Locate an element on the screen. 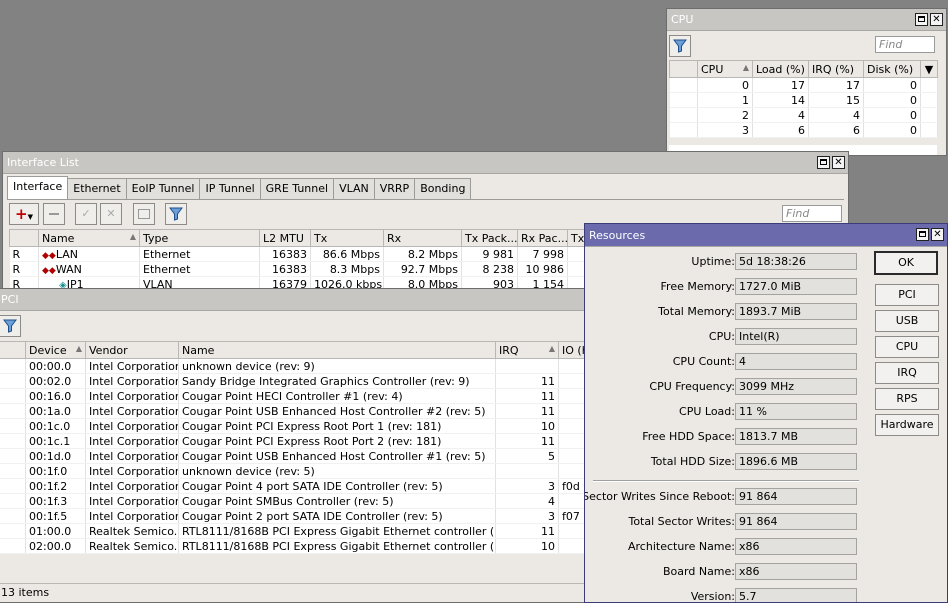 This screenshot has width=948, height=603. enable-button: ✓ is located at coordinates (86, 214).